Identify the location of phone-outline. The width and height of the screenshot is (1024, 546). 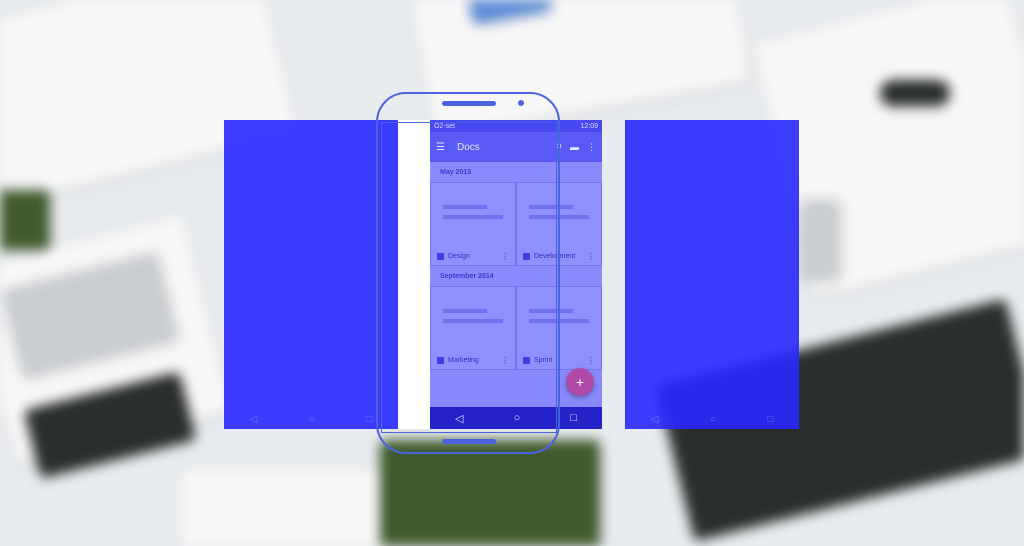
(468, 273).